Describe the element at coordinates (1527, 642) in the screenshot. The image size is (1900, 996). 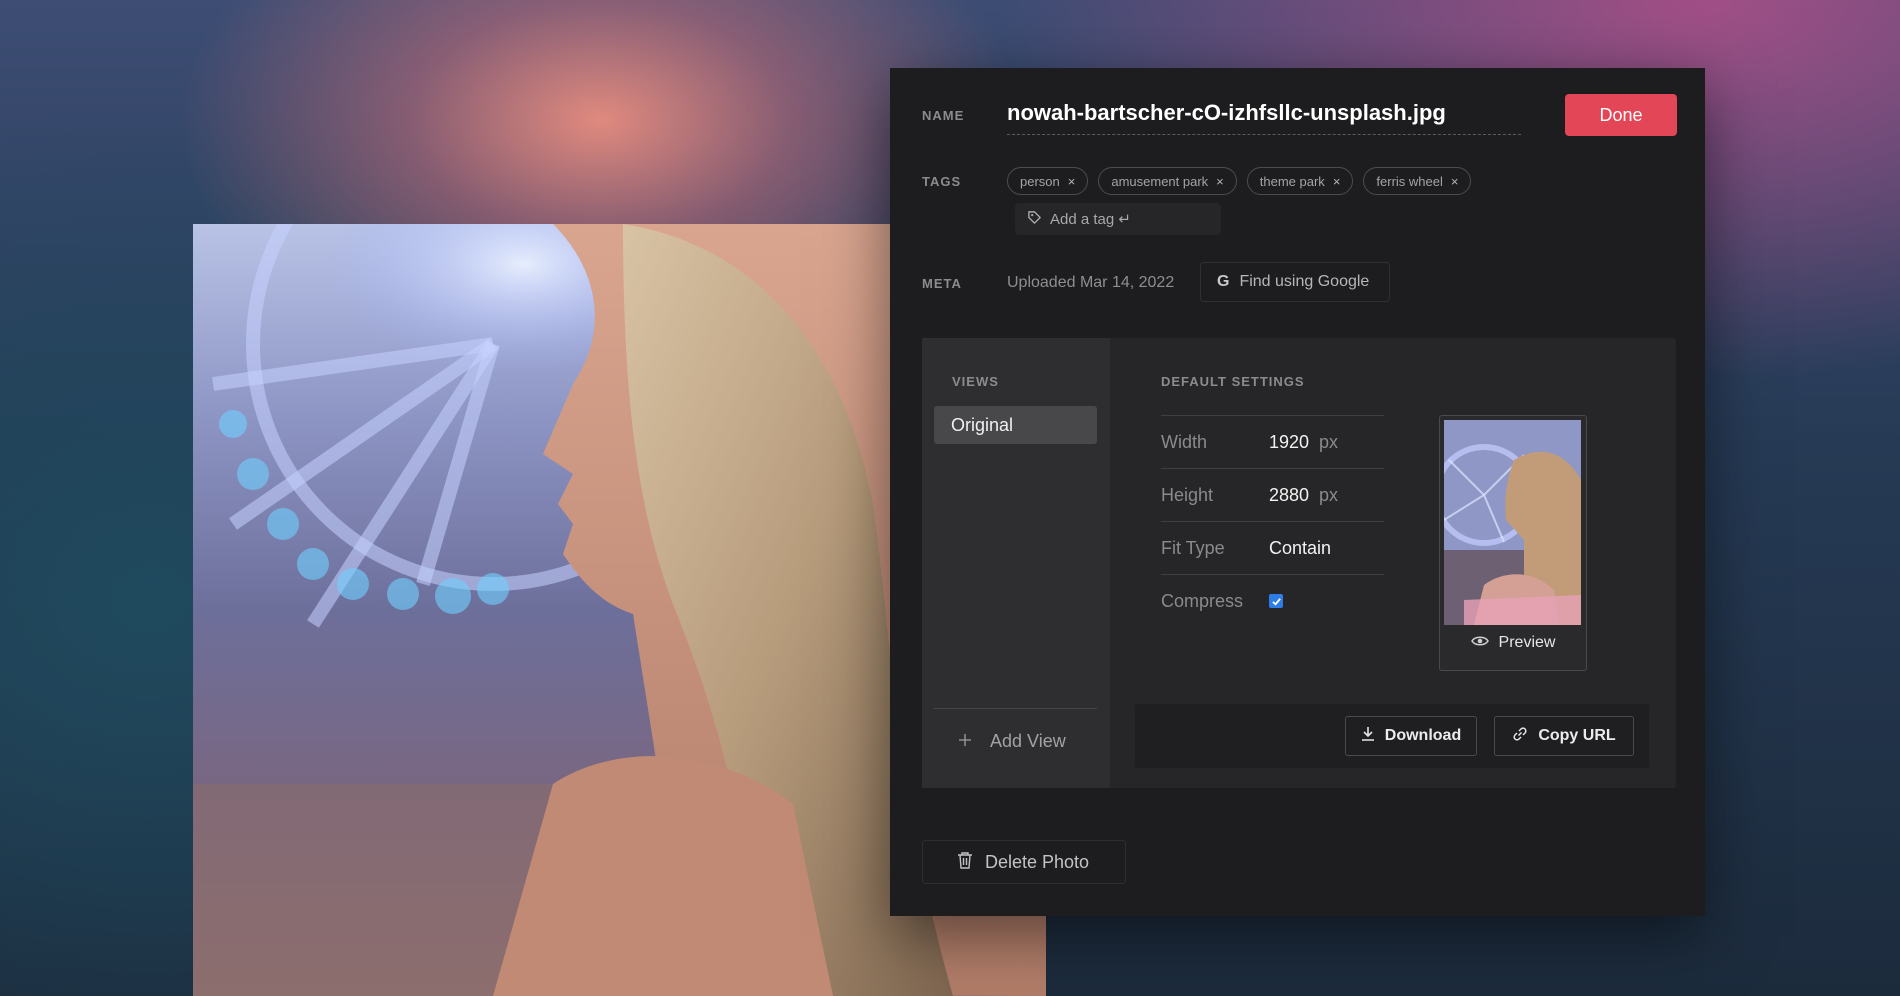
I see `preview-label: Preview` at that location.